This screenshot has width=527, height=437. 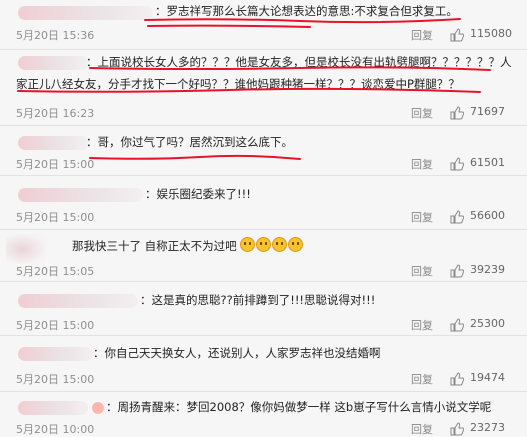 I want to click on comment-text: ：这是真的思聪??前排蹲到了!!!思聪说得对!!!, so click(x=258, y=300).